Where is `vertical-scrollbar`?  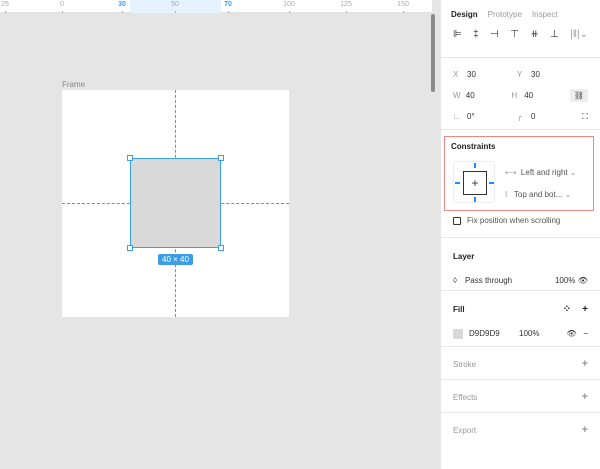
vertical-scrollbar is located at coordinates (433, 53).